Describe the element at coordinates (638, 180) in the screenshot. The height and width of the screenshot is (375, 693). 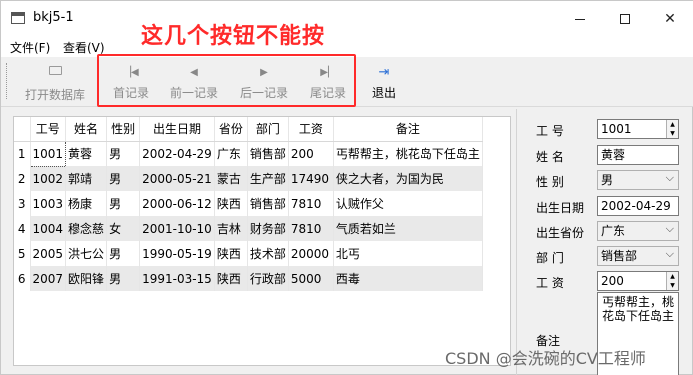
I see `gender-select: 男` at that location.